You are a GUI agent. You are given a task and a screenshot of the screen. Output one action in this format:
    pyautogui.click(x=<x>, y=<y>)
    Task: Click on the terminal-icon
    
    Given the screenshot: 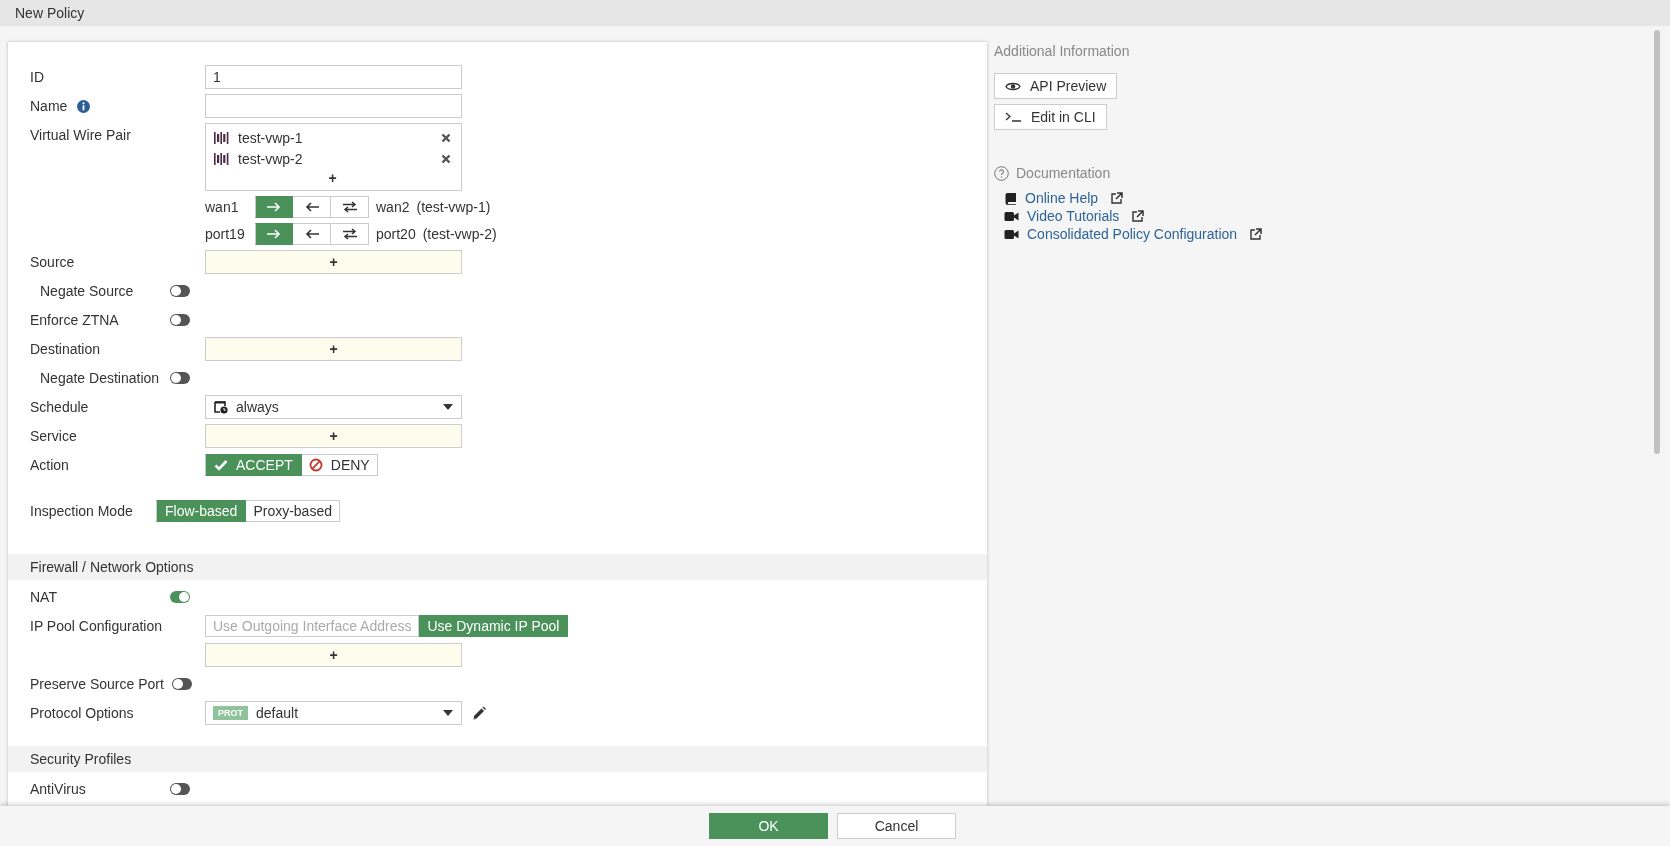 What is the action you would take?
    pyautogui.click(x=1013, y=117)
    